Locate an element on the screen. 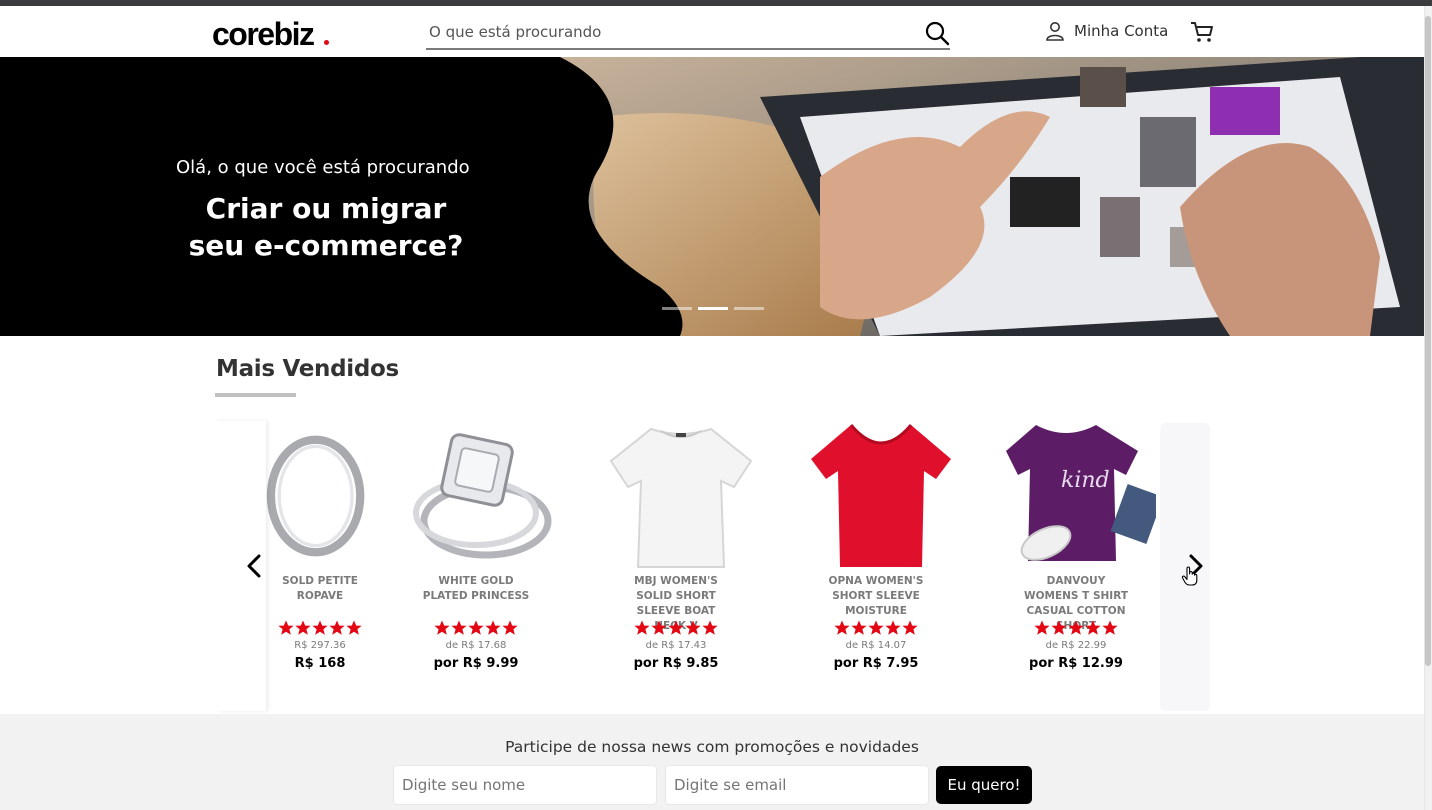  product-price: por R$ 7.95 is located at coordinates (876, 663).